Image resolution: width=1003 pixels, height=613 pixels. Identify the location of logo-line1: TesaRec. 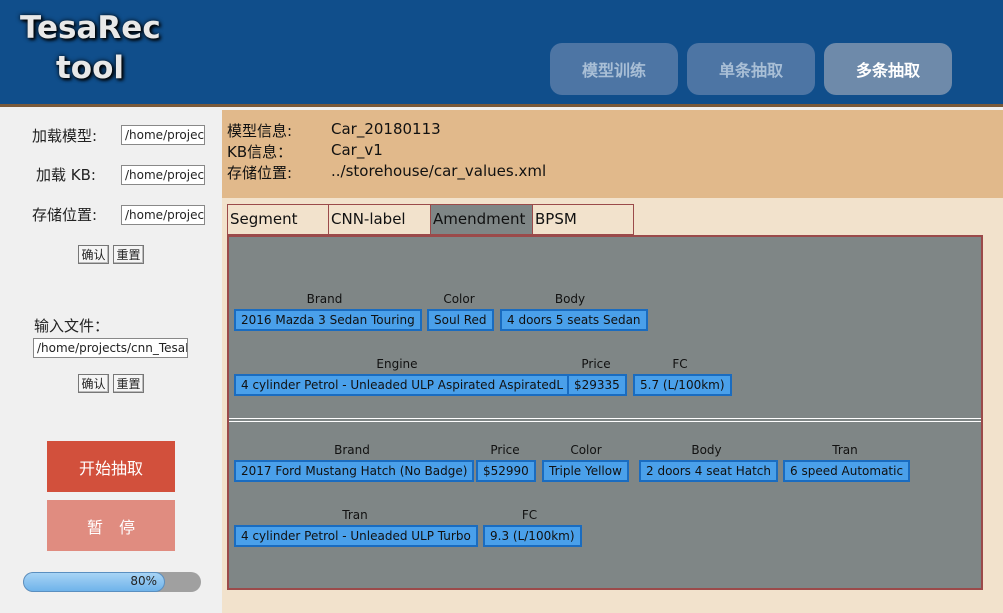
(90, 28).